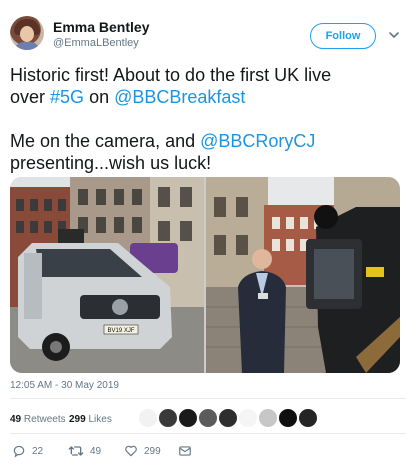  I want to click on heart-icon, so click(131, 451).